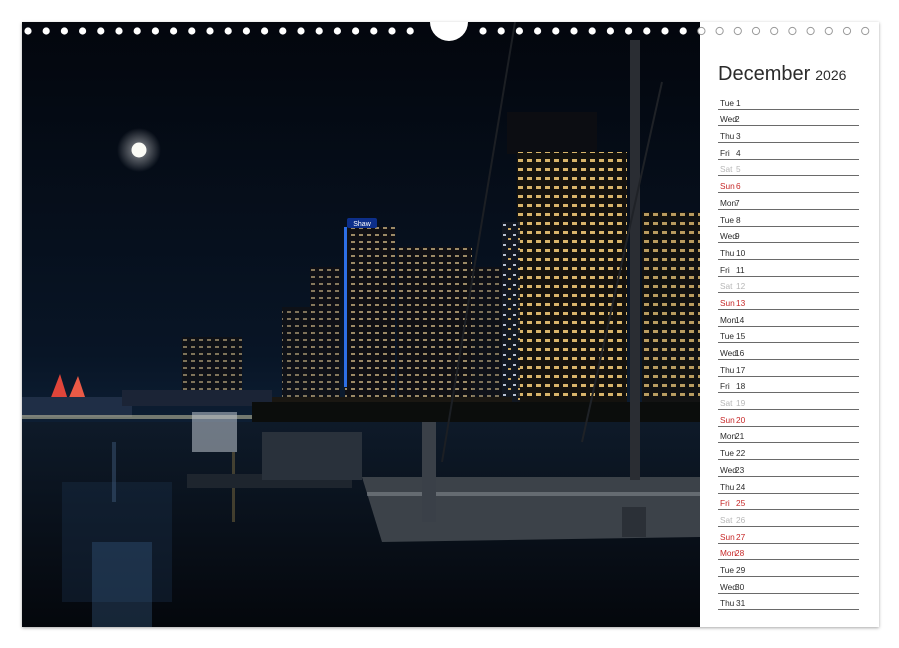 The height and width of the screenshot is (648, 899). Describe the element at coordinates (741, 302) in the screenshot. I see `day-number: 13` at that location.